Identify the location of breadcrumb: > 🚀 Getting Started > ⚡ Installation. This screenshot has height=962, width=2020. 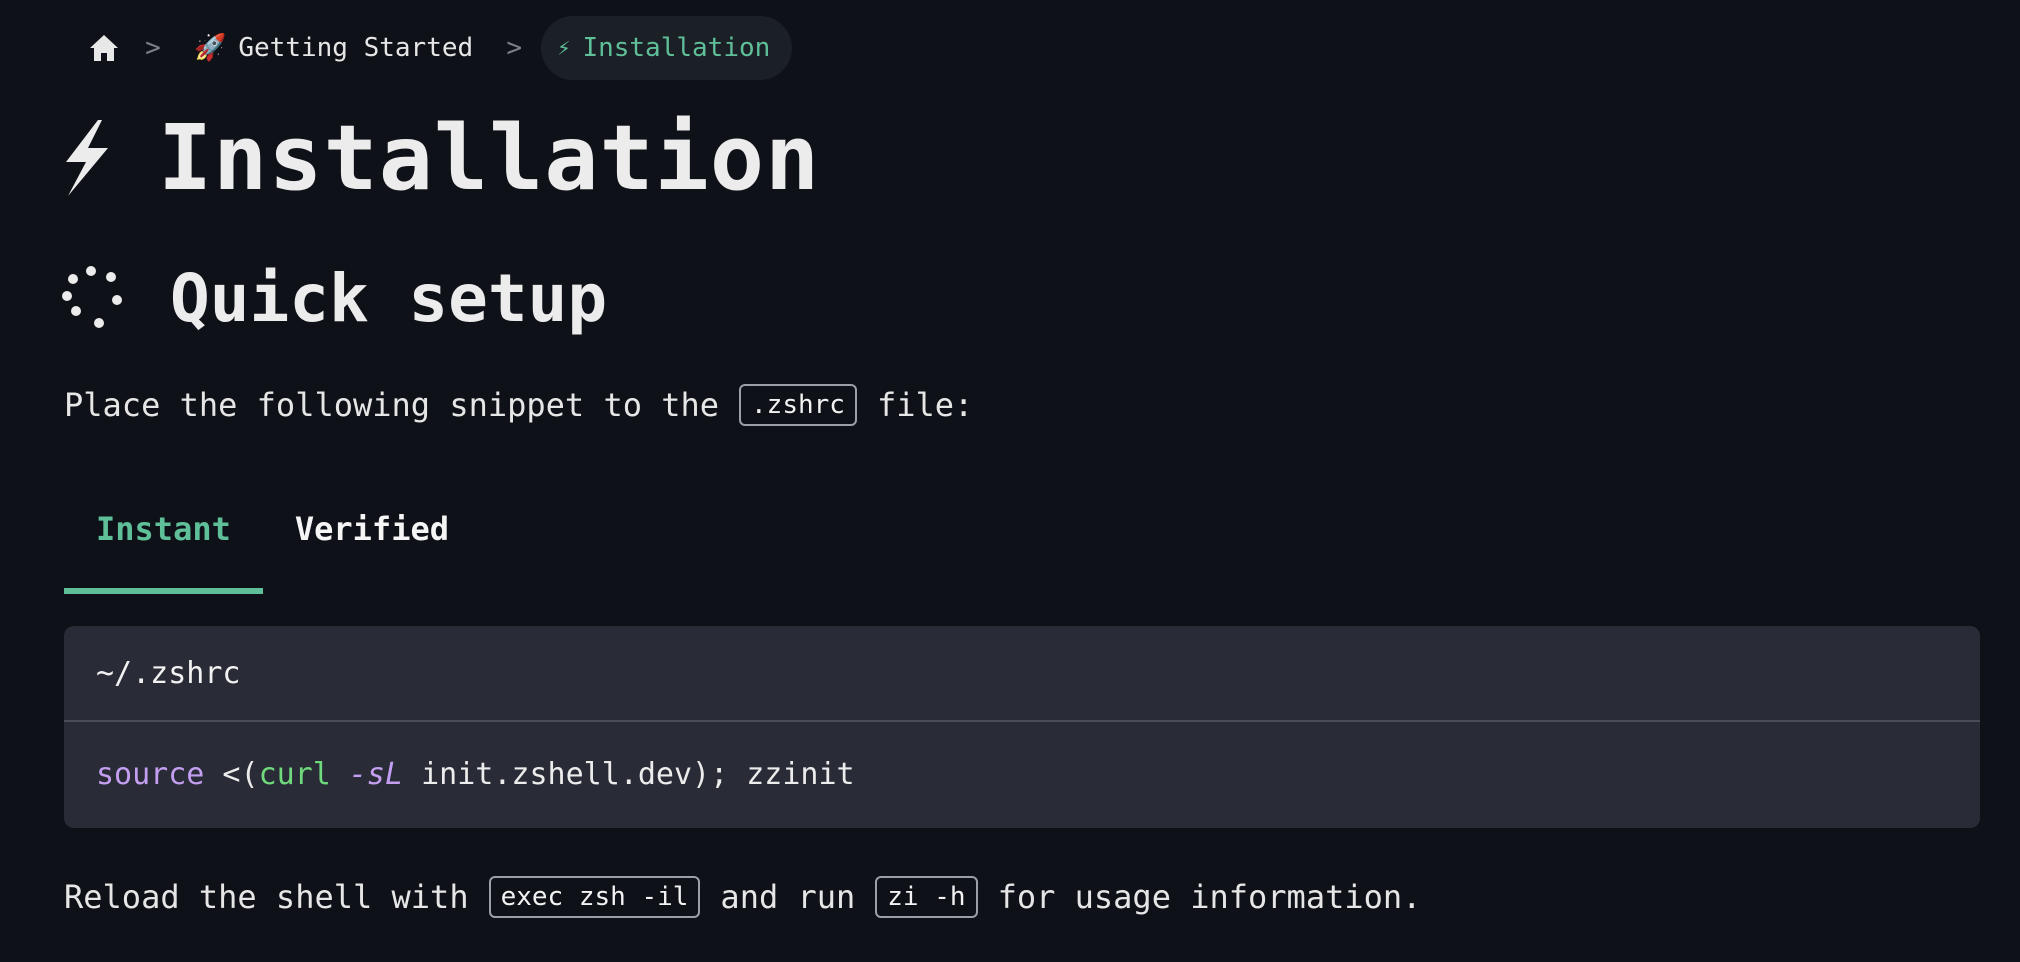
(437, 48).